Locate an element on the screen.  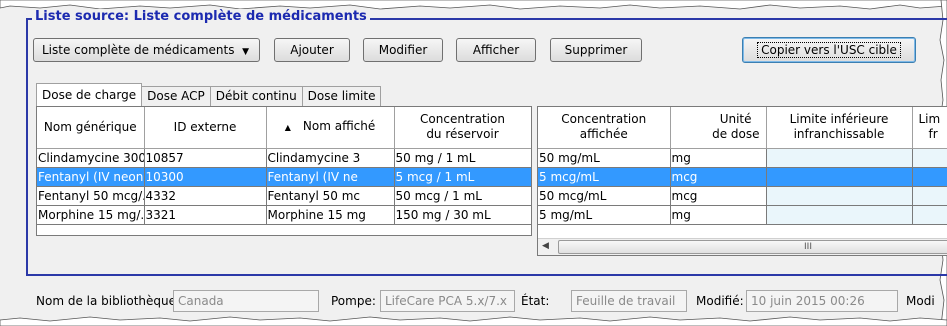
modified-label: Modifié: is located at coordinates (720, 301).